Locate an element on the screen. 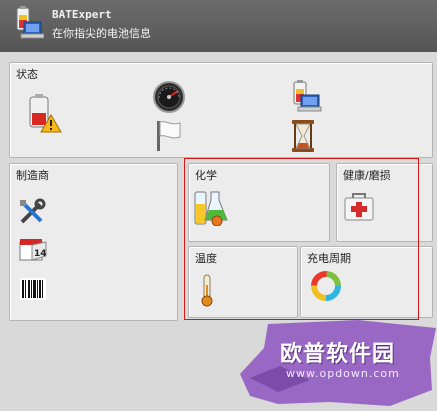  manufacturer-panel: 制造商 14 is located at coordinates (93, 242).